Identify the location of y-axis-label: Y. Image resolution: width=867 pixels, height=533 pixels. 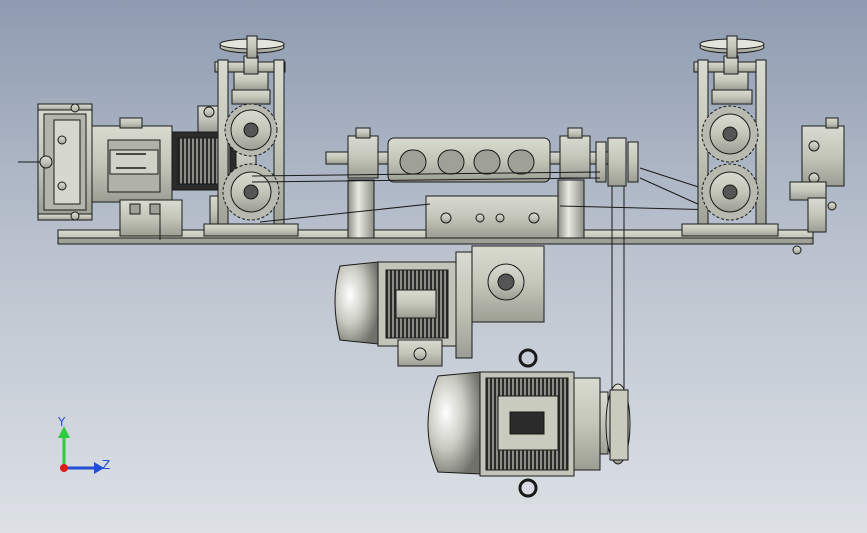
(61, 422).